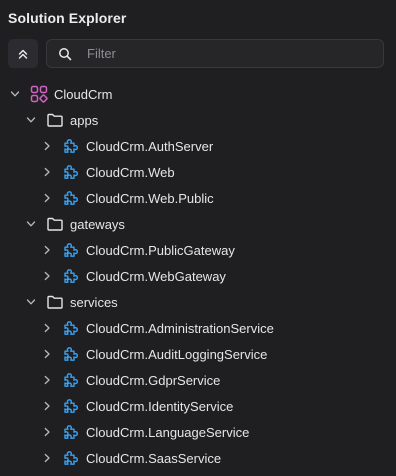 This screenshot has height=476, width=396. What do you see at coordinates (97, 224) in the screenshot?
I see `tree-node-label: gateways` at bounding box center [97, 224].